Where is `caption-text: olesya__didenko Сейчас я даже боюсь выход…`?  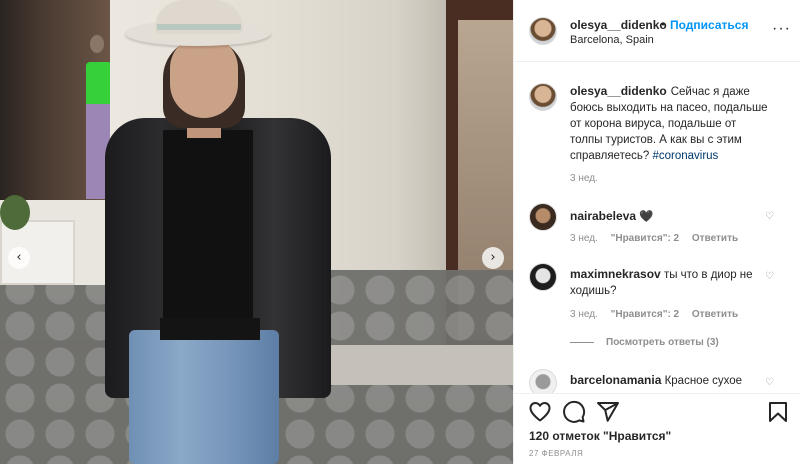 caption-text: olesya__didenko Сейчас я даже боюсь выход… is located at coordinates (670, 123).